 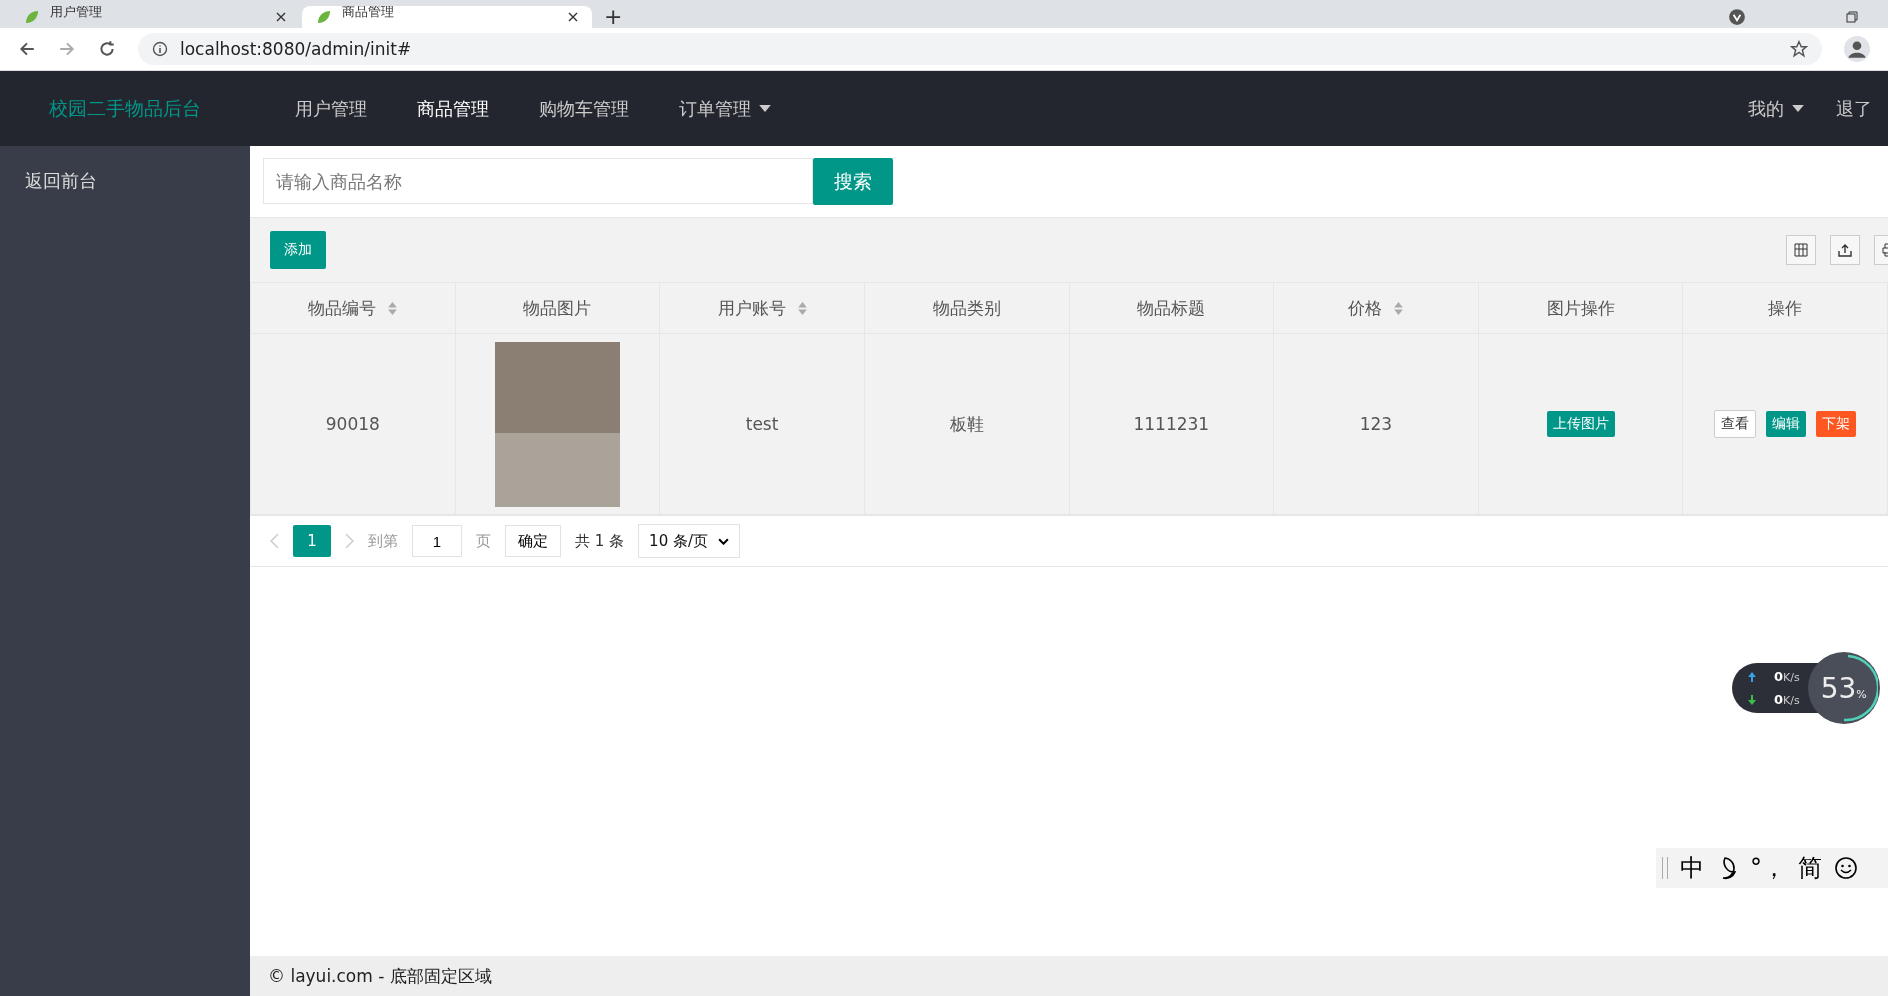 I want to click on reload-icon, so click(x=107, y=49).